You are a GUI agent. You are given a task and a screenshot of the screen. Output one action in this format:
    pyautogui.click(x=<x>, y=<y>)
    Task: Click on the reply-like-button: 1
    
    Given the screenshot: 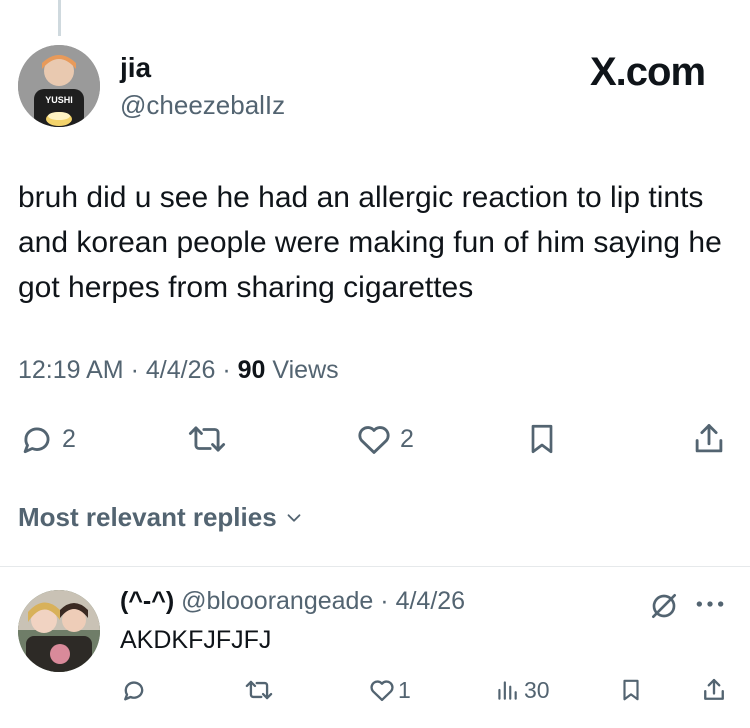 What is the action you would take?
    pyautogui.click(x=389, y=690)
    